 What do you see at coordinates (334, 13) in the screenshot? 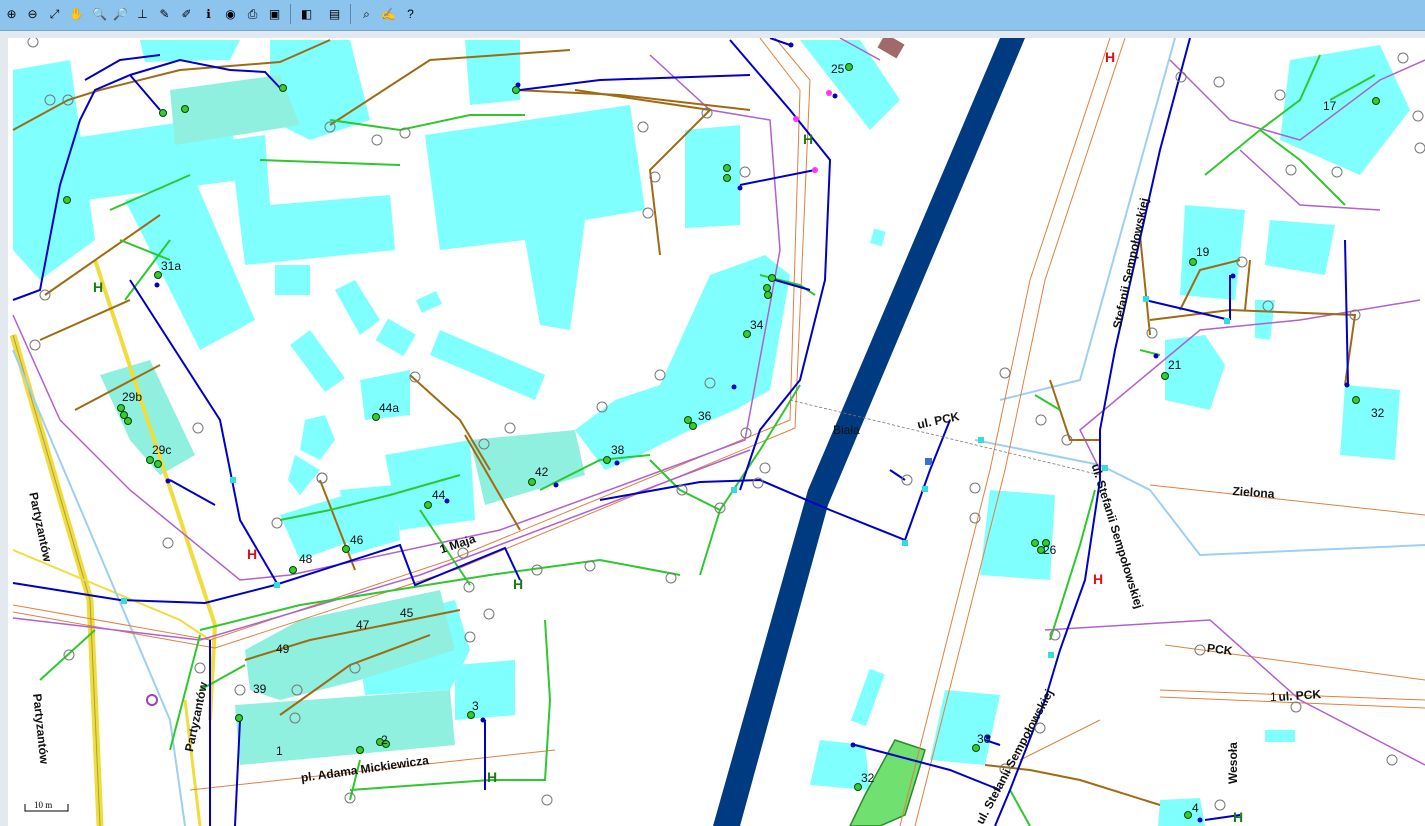
I see `toolbox-icon: ▤` at bounding box center [334, 13].